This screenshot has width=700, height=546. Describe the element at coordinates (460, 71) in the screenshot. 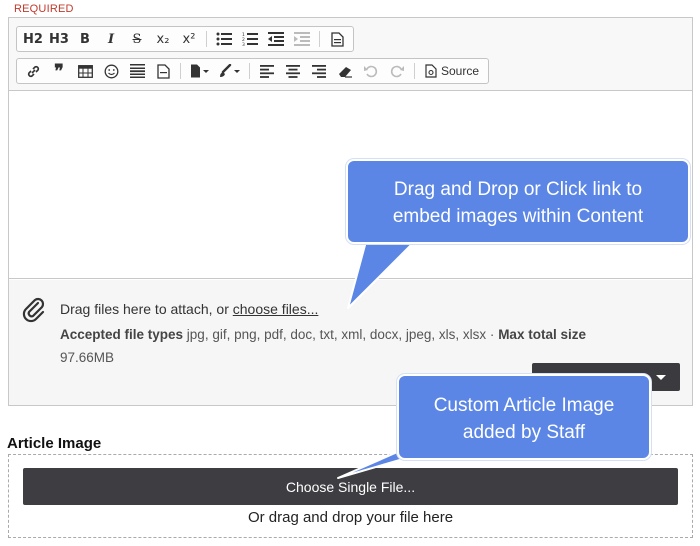

I see `source-label: Source` at that location.